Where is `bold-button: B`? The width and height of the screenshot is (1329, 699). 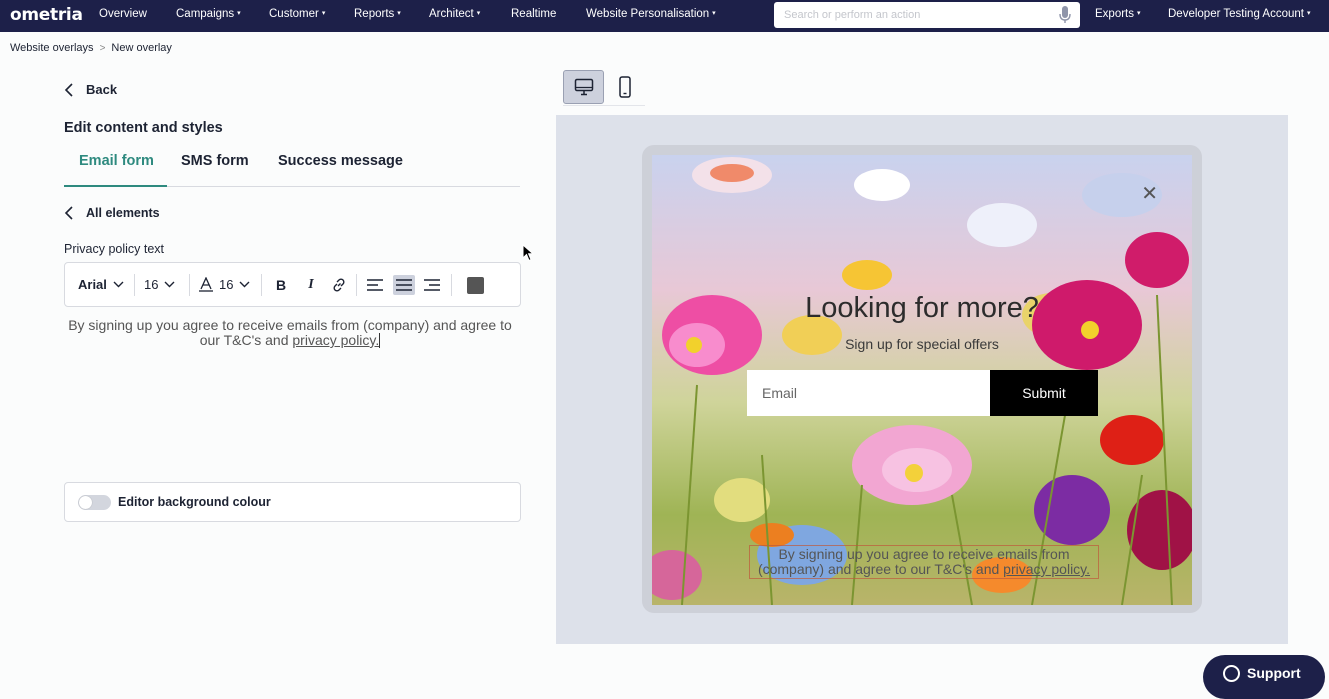
bold-button: B is located at coordinates (281, 285).